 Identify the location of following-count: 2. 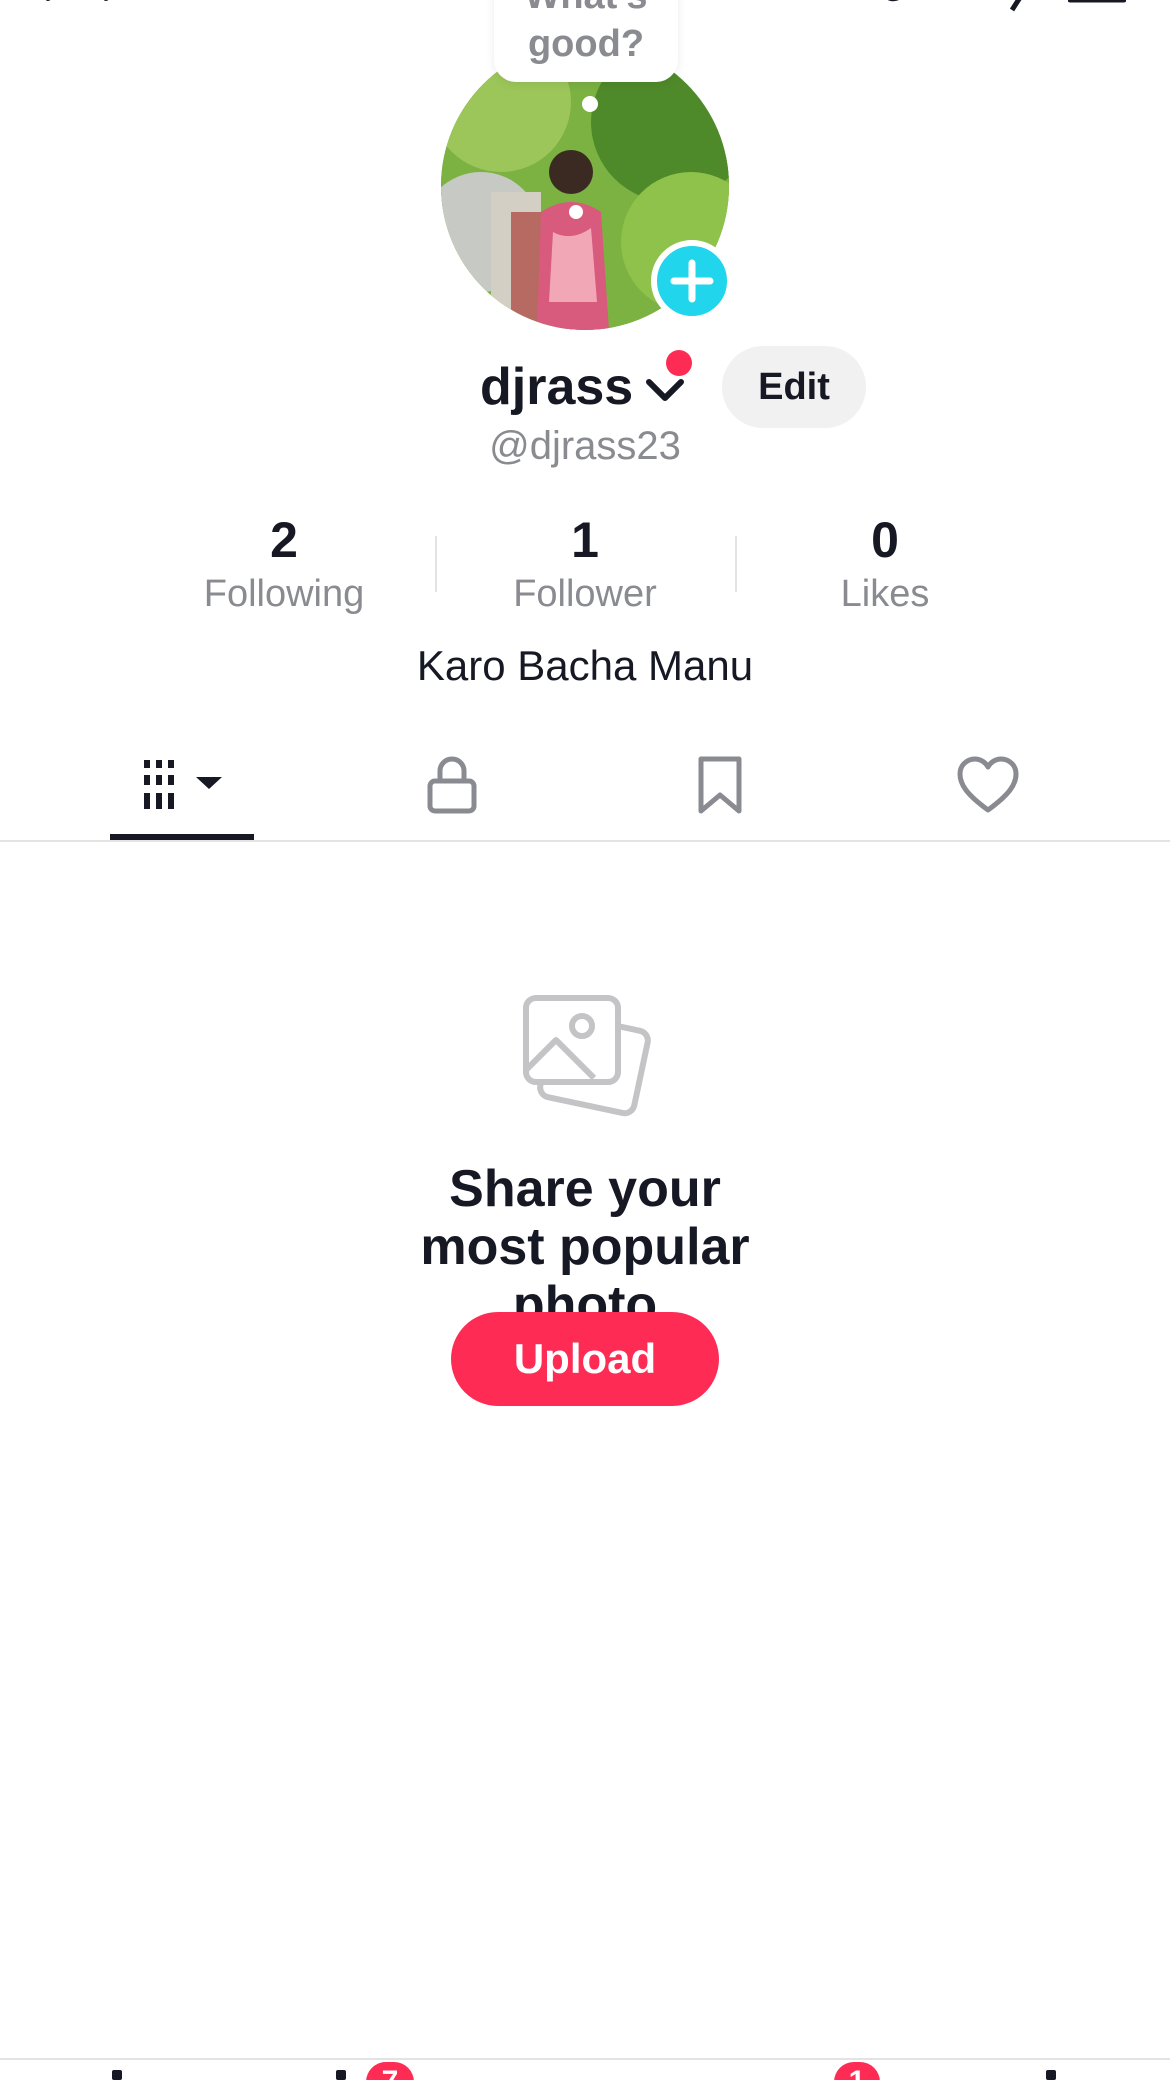
(284, 540).